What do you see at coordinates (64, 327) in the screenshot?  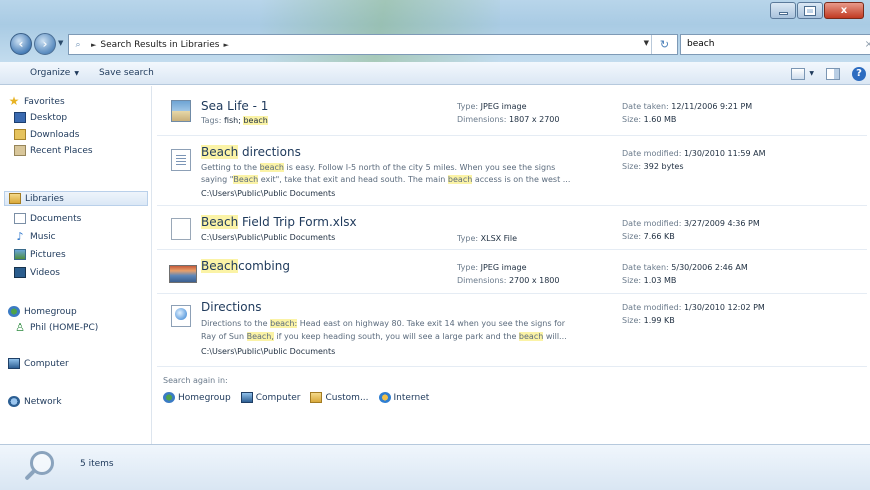 I see `sidebar-item-label: Phil (HOME-PC)` at bounding box center [64, 327].